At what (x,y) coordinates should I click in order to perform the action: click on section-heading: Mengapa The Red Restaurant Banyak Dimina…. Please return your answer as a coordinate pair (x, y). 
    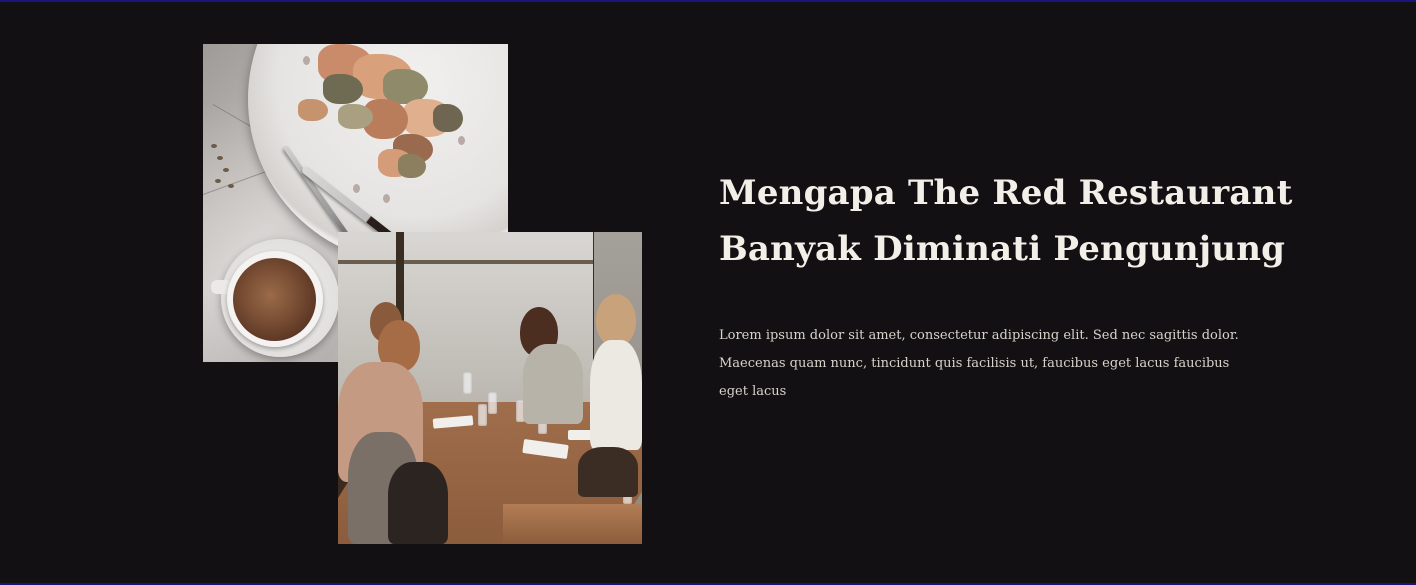
    Looking at the image, I should click on (1019, 221).